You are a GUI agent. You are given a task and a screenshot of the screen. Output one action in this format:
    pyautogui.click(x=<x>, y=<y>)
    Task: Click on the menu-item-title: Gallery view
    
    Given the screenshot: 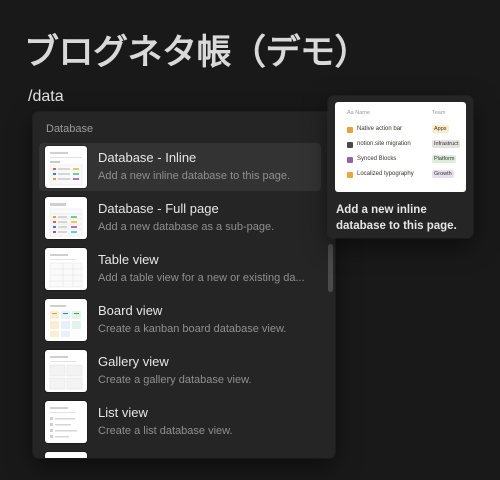 What is the action you would take?
    pyautogui.click(x=133, y=361)
    